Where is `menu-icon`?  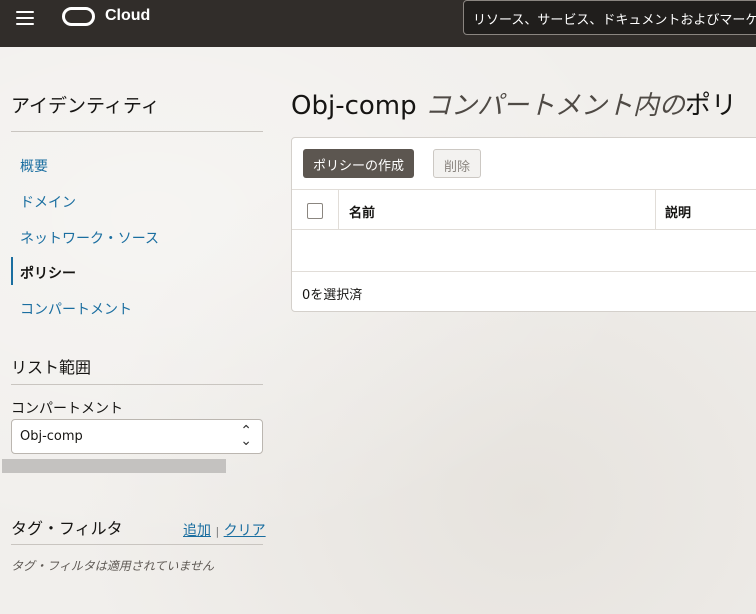
menu-icon is located at coordinates (25, 18).